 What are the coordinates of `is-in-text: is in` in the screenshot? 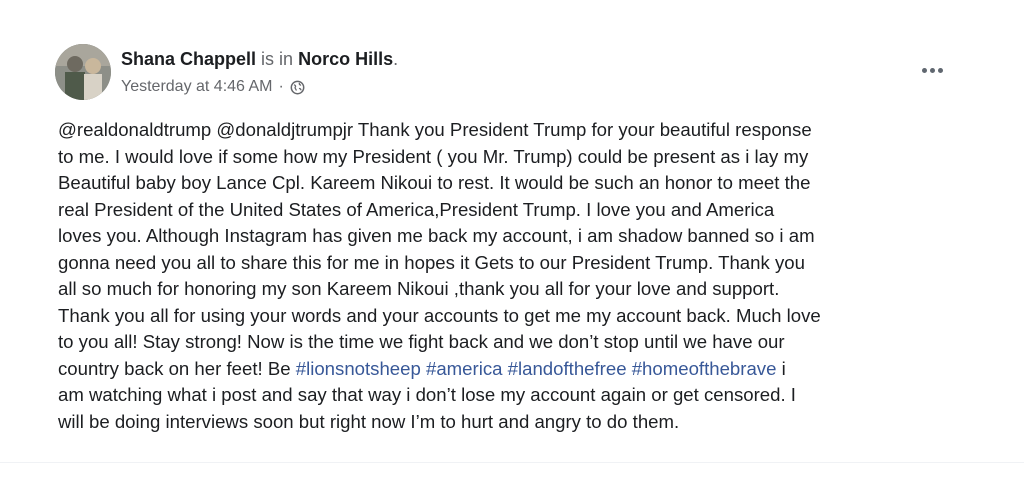 It's located at (277, 59).